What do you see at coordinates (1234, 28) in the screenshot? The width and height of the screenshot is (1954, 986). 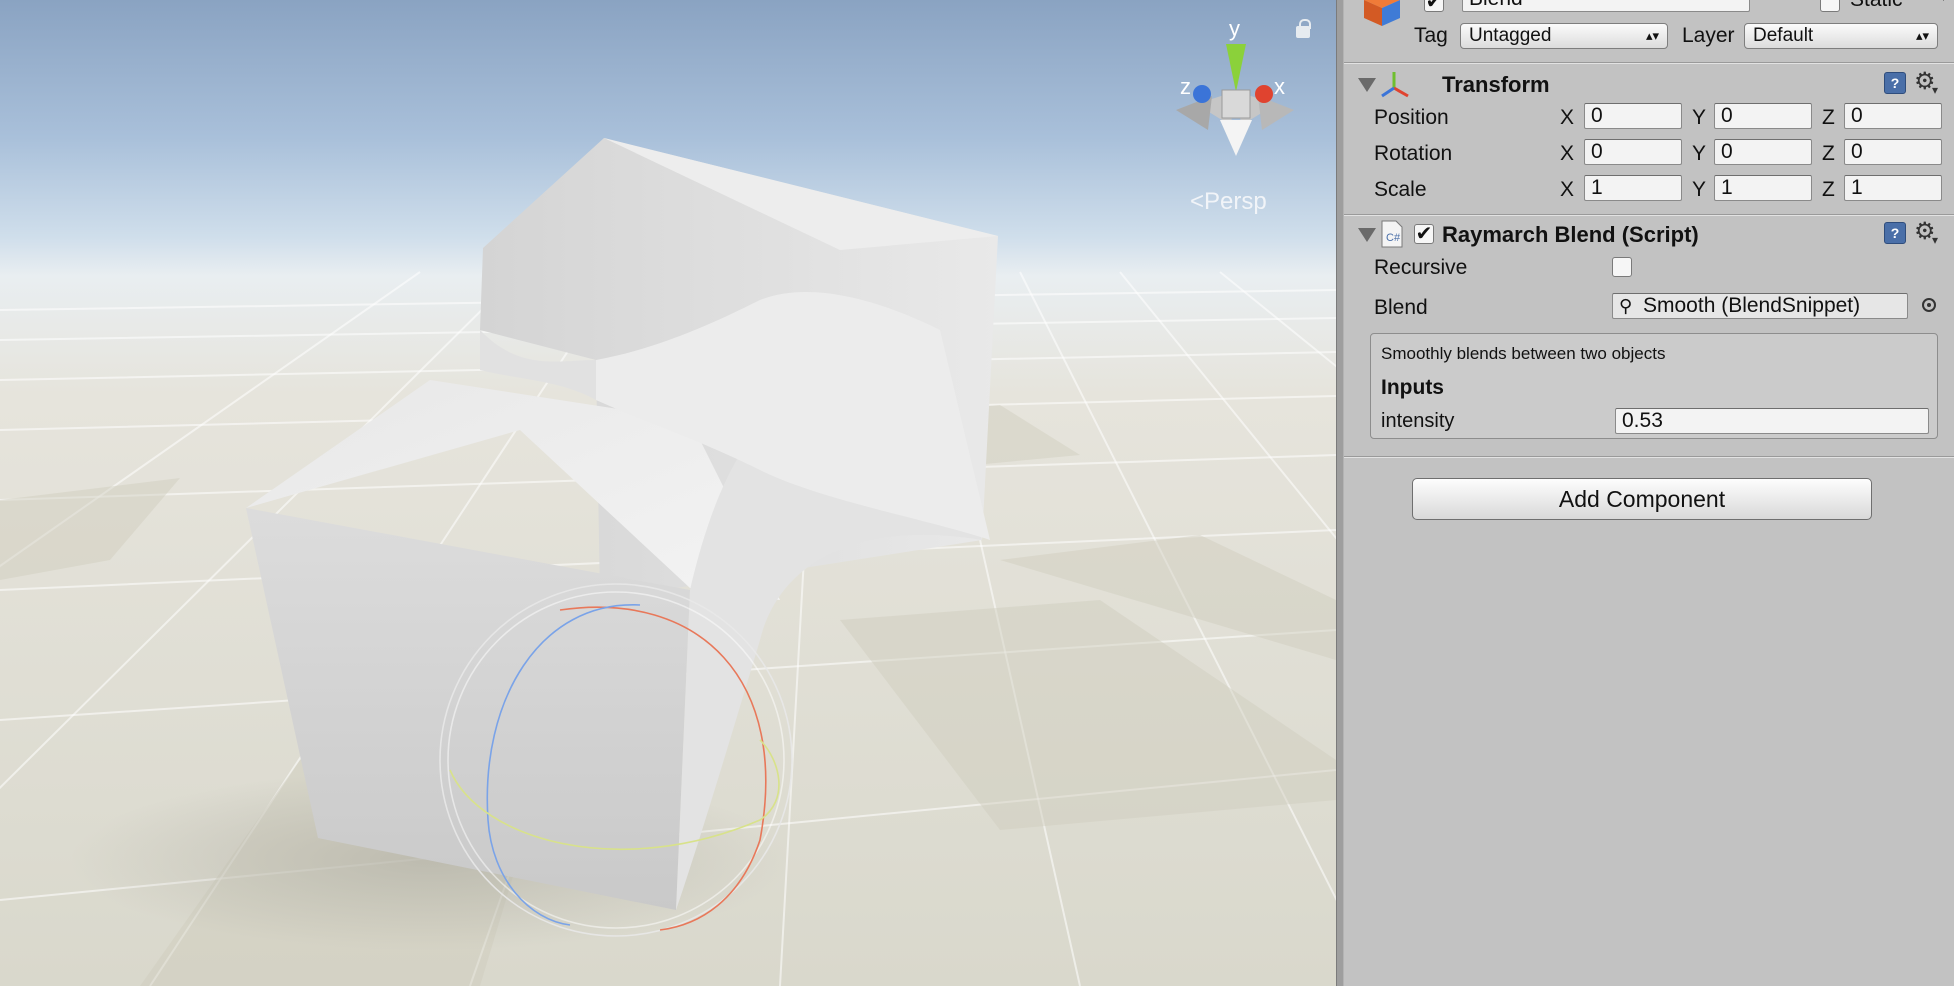 I see `gizmo-axis-y-label: y` at bounding box center [1234, 28].